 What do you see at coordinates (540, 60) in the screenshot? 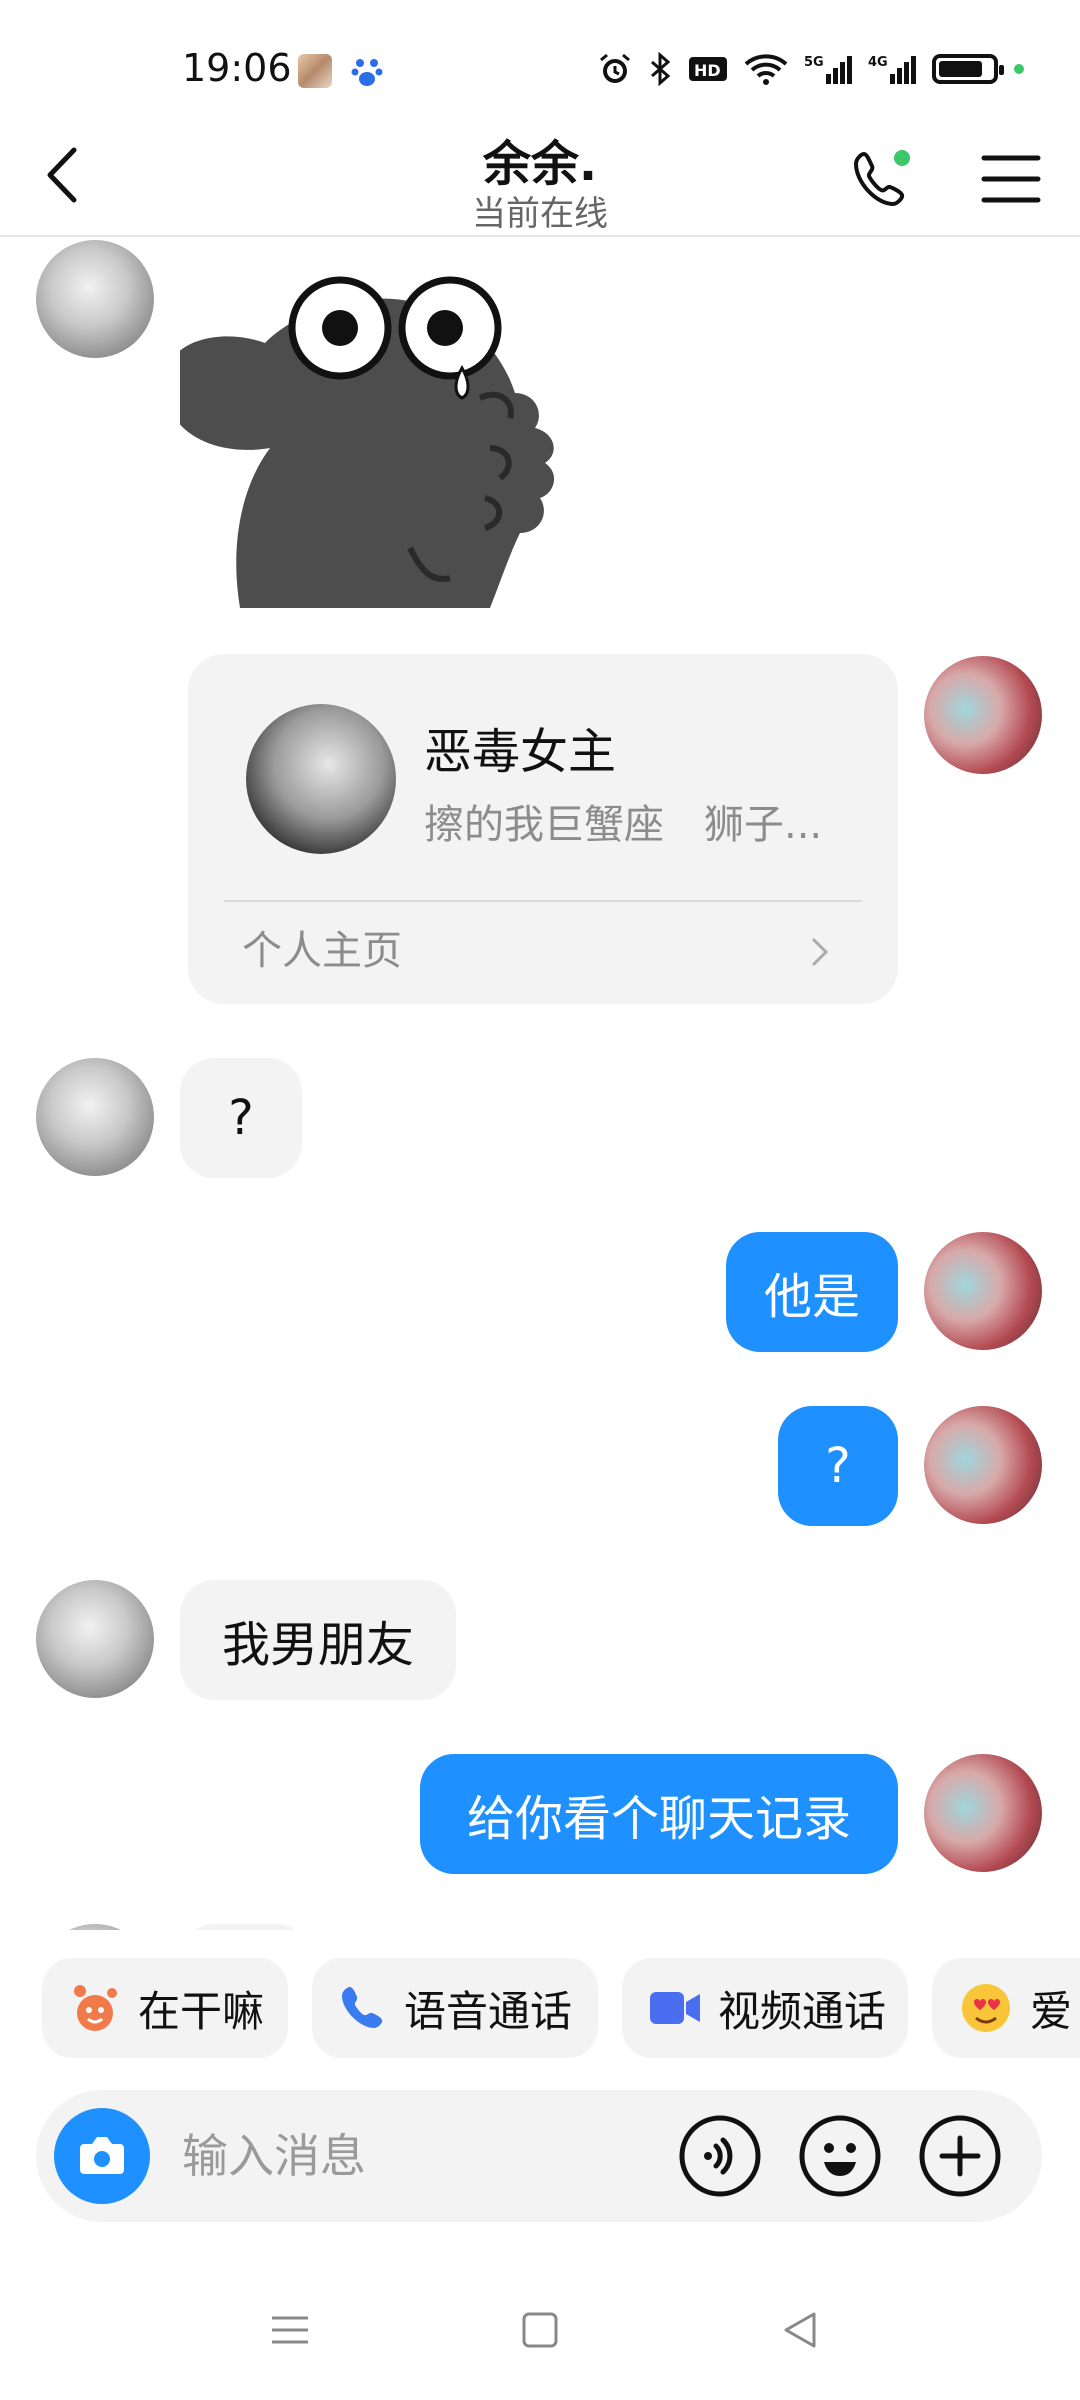
I see `status-bar: 19:06 HD 5G 4G` at bounding box center [540, 60].